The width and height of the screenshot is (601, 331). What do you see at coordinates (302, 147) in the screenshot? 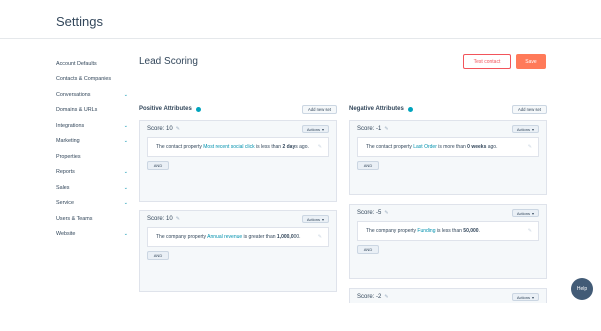
I see `criteria-suffix: s ago.` at bounding box center [302, 147].